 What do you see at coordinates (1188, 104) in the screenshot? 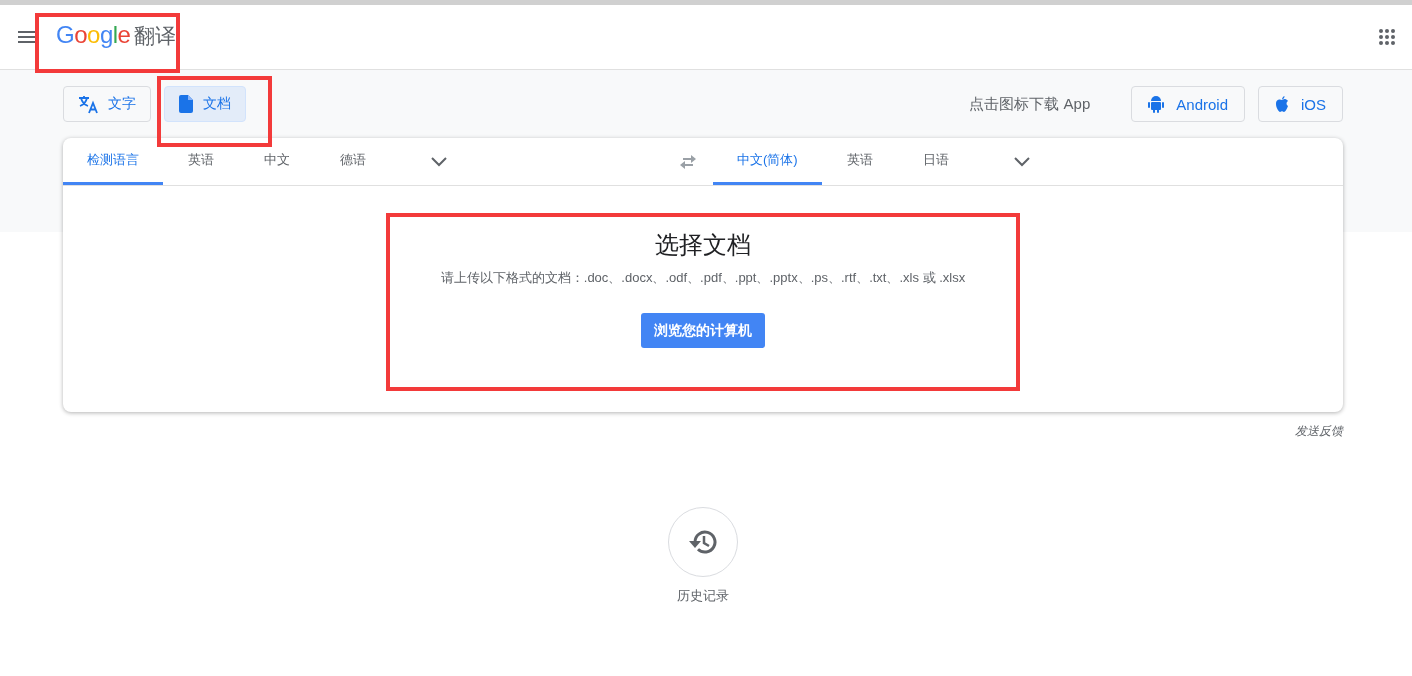
I see `android-button: Android` at bounding box center [1188, 104].